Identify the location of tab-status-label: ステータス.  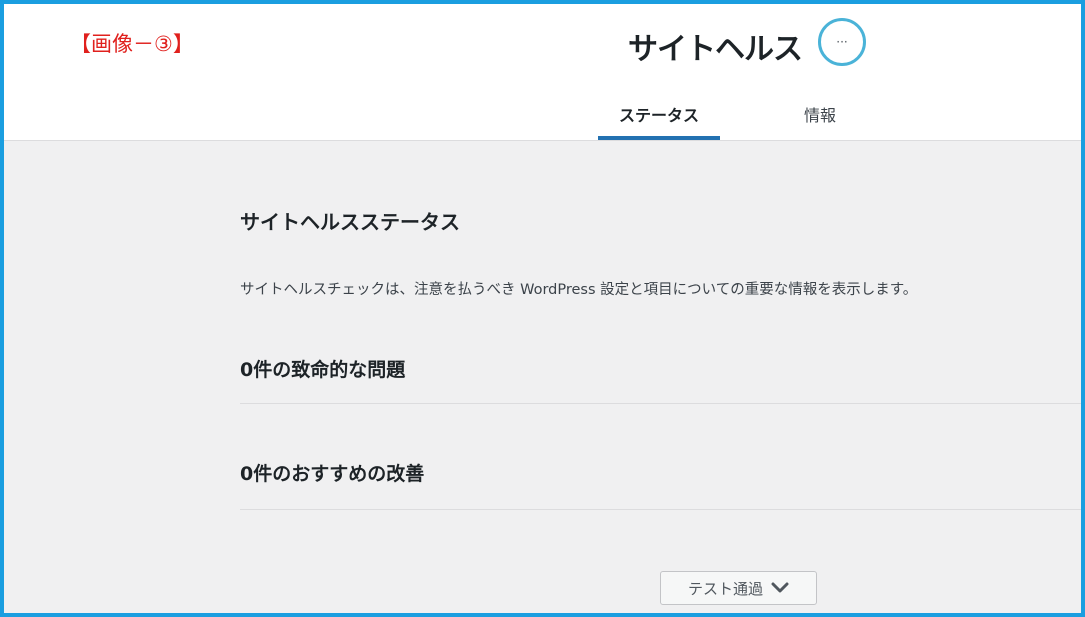
(658, 115).